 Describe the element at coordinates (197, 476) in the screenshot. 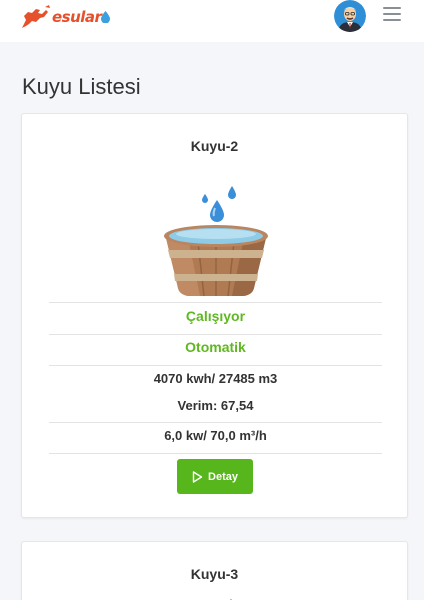

I see `play-icon` at that location.